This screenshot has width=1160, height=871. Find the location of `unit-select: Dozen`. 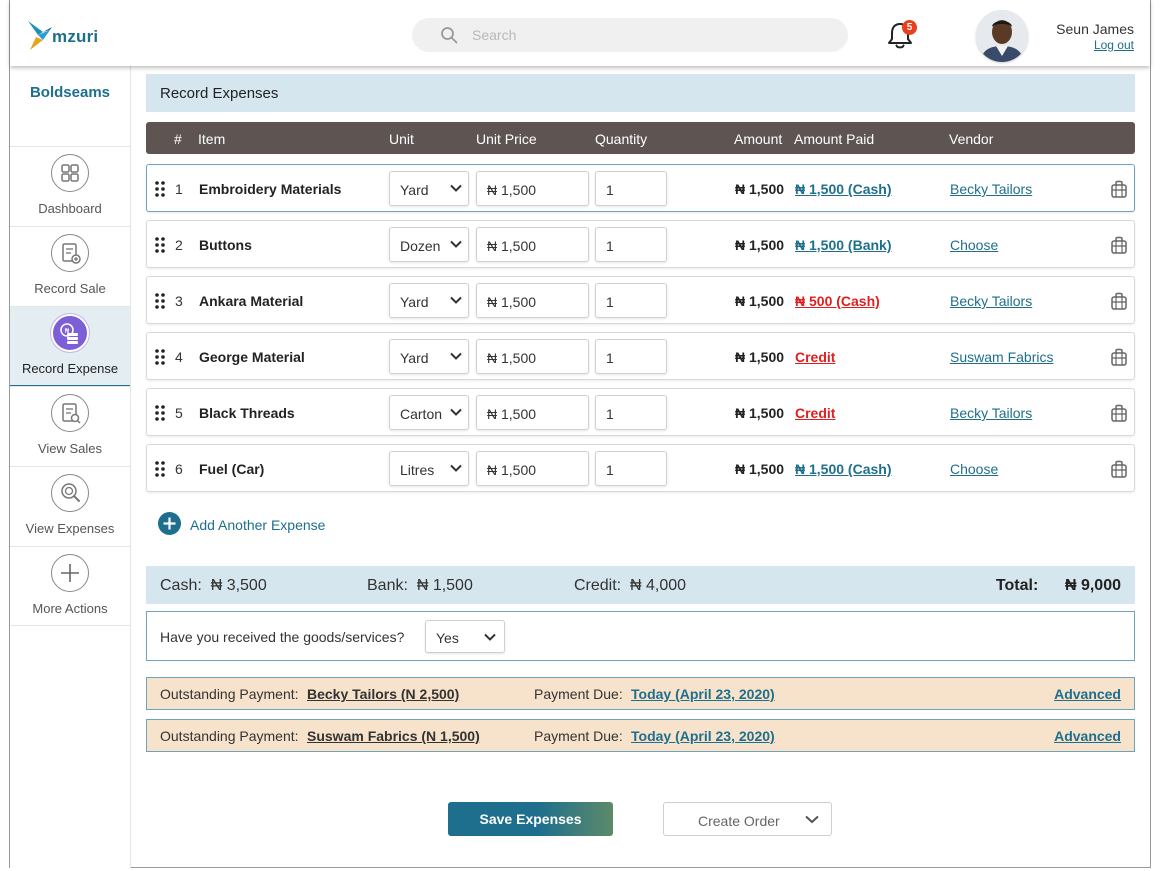

unit-select: Dozen is located at coordinates (429, 244).